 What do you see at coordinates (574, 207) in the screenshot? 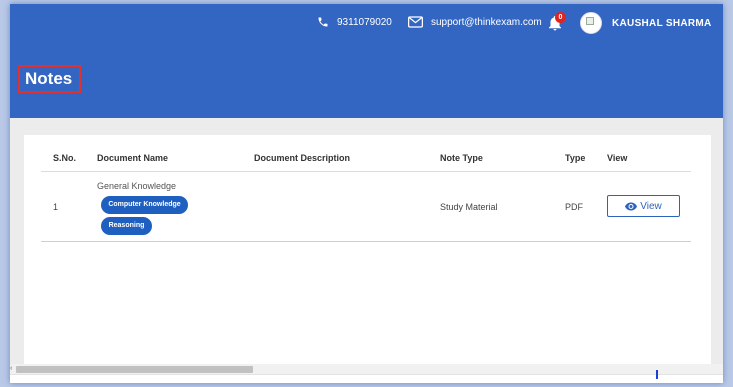
I see `row-type: PDF` at bounding box center [574, 207].